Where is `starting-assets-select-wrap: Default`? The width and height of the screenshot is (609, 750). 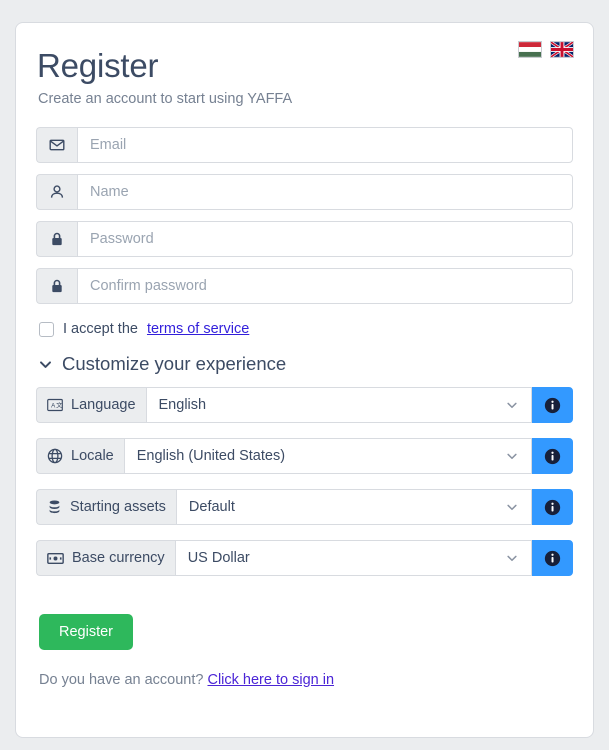 starting-assets-select-wrap: Default is located at coordinates (353, 507).